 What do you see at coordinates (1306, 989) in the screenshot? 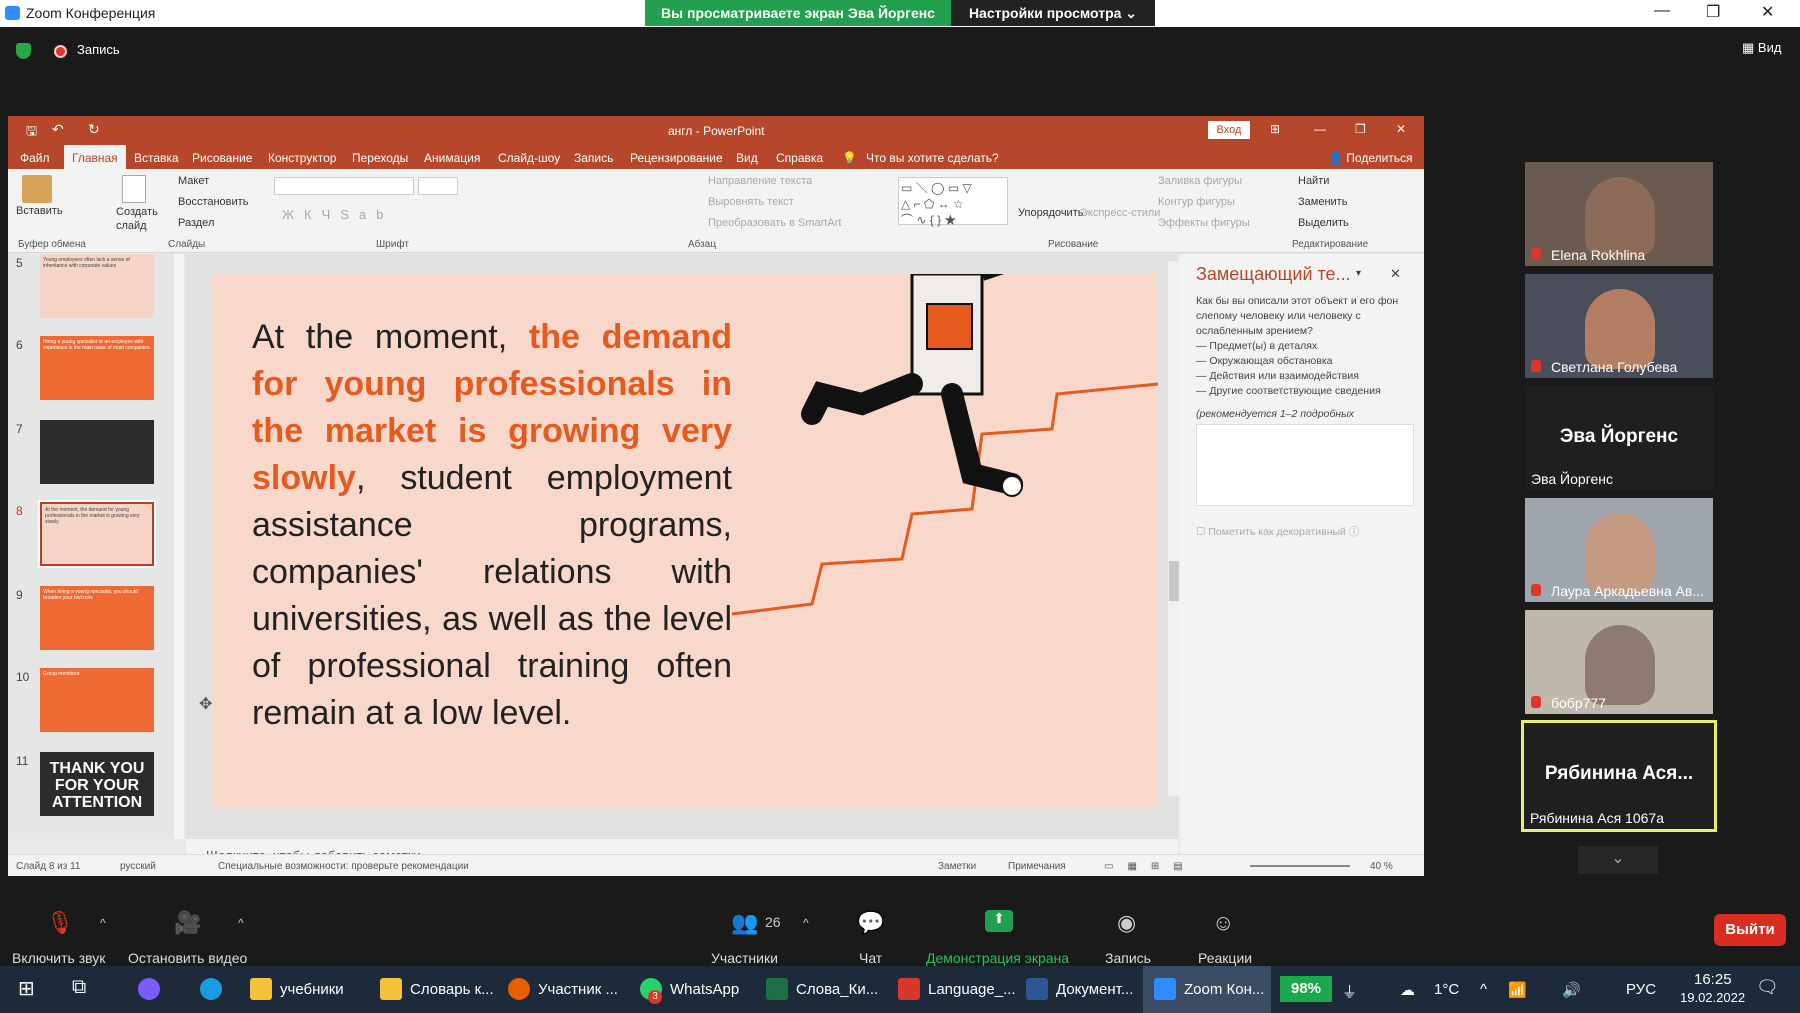
I see `battery-indicator: 98%` at bounding box center [1306, 989].